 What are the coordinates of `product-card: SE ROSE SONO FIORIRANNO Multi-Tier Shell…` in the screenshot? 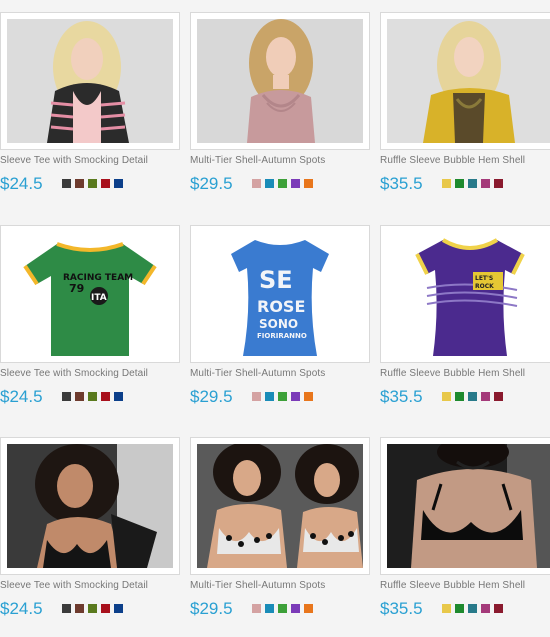 It's located at (280, 325).